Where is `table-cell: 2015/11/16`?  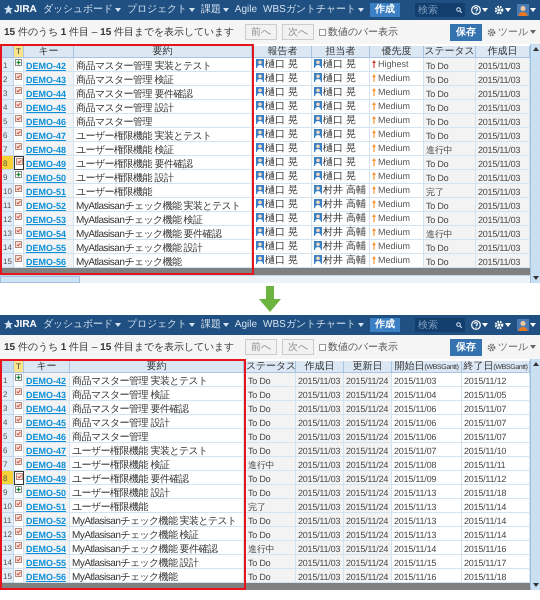
table-cell: 2015/11/16 is located at coordinates (485, 549).